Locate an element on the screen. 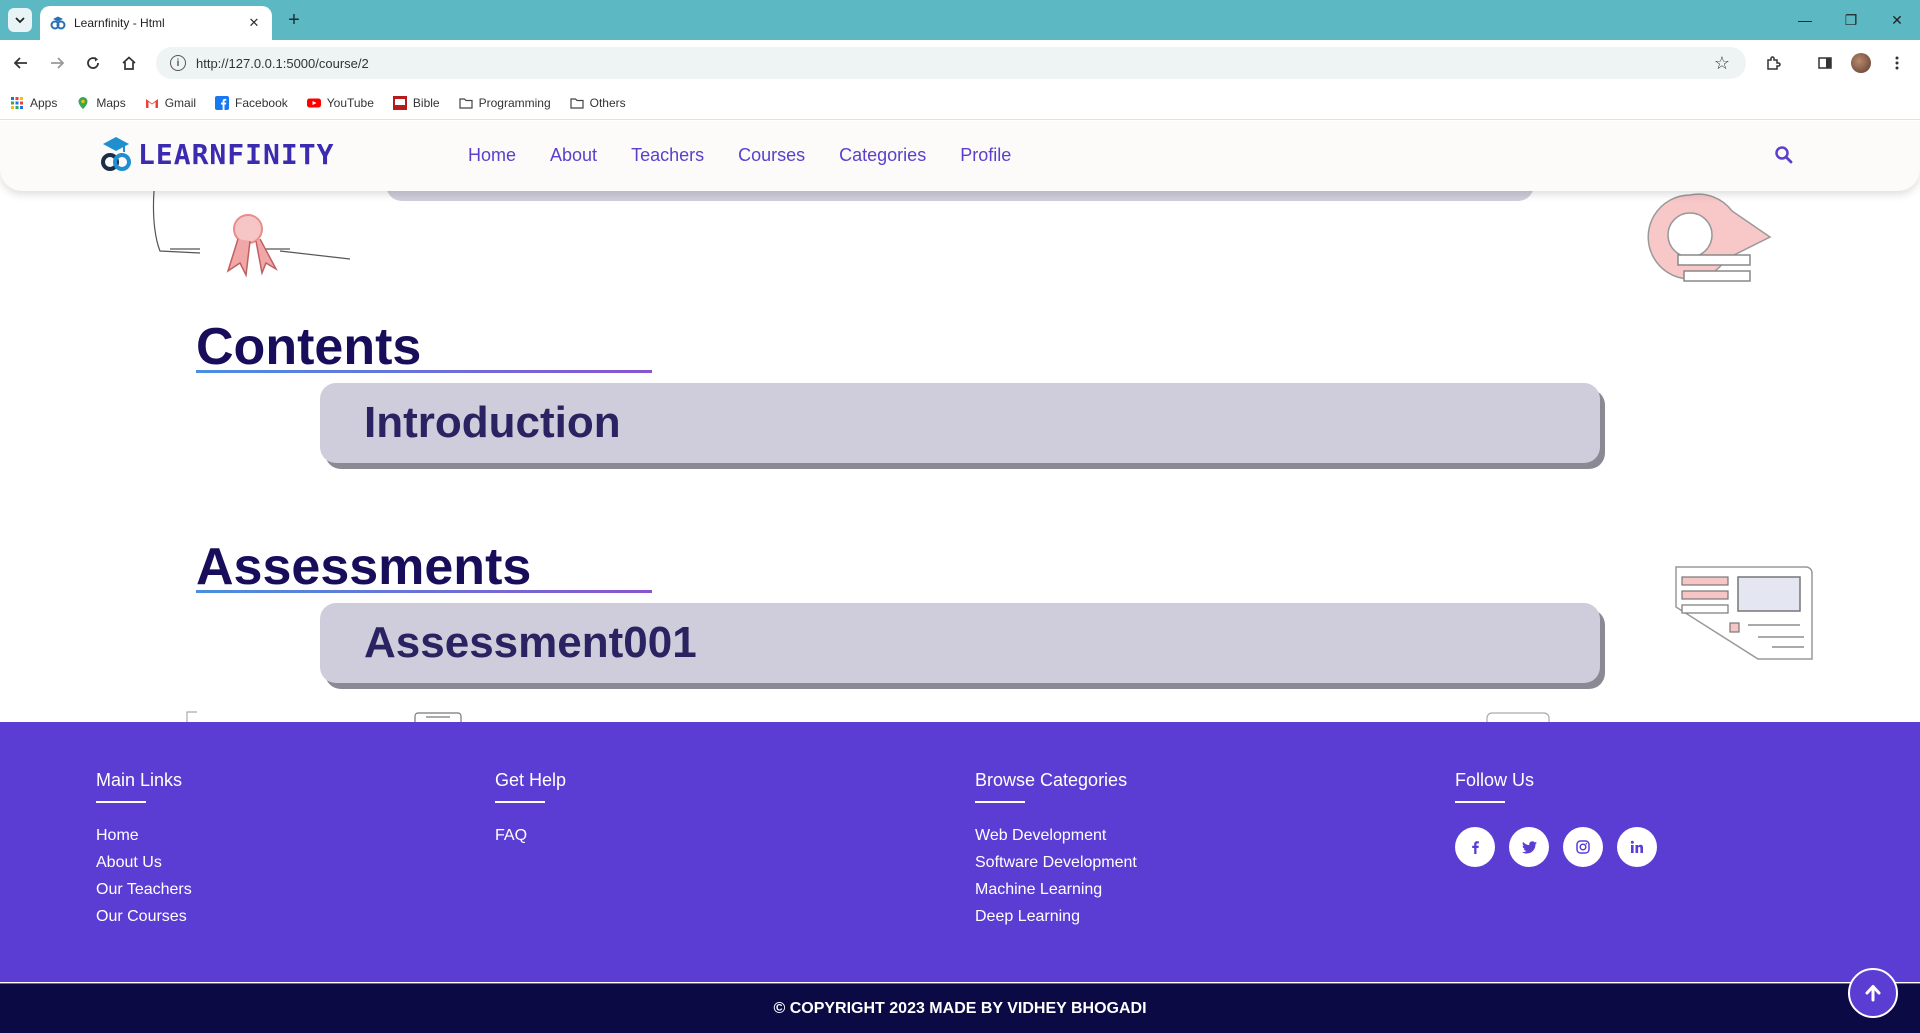 This screenshot has width=1920, height=1033. maps-pin-icon is located at coordinates (83, 102).